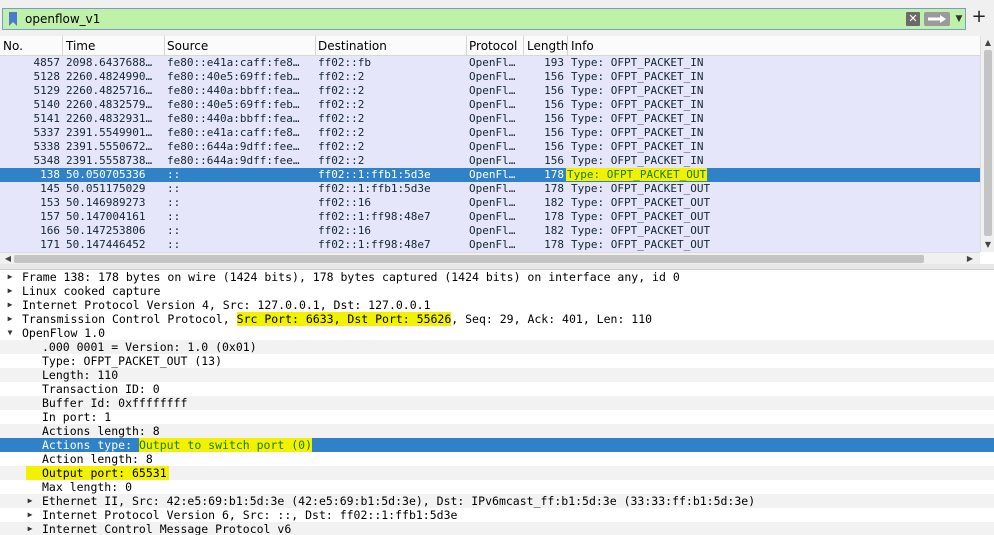 Image resolution: width=994 pixels, height=535 pixels. What do you see at coordinates (352, 46) in the screenshot?
I see `column-header-destination: Destination` at bounding box center [352, 46].